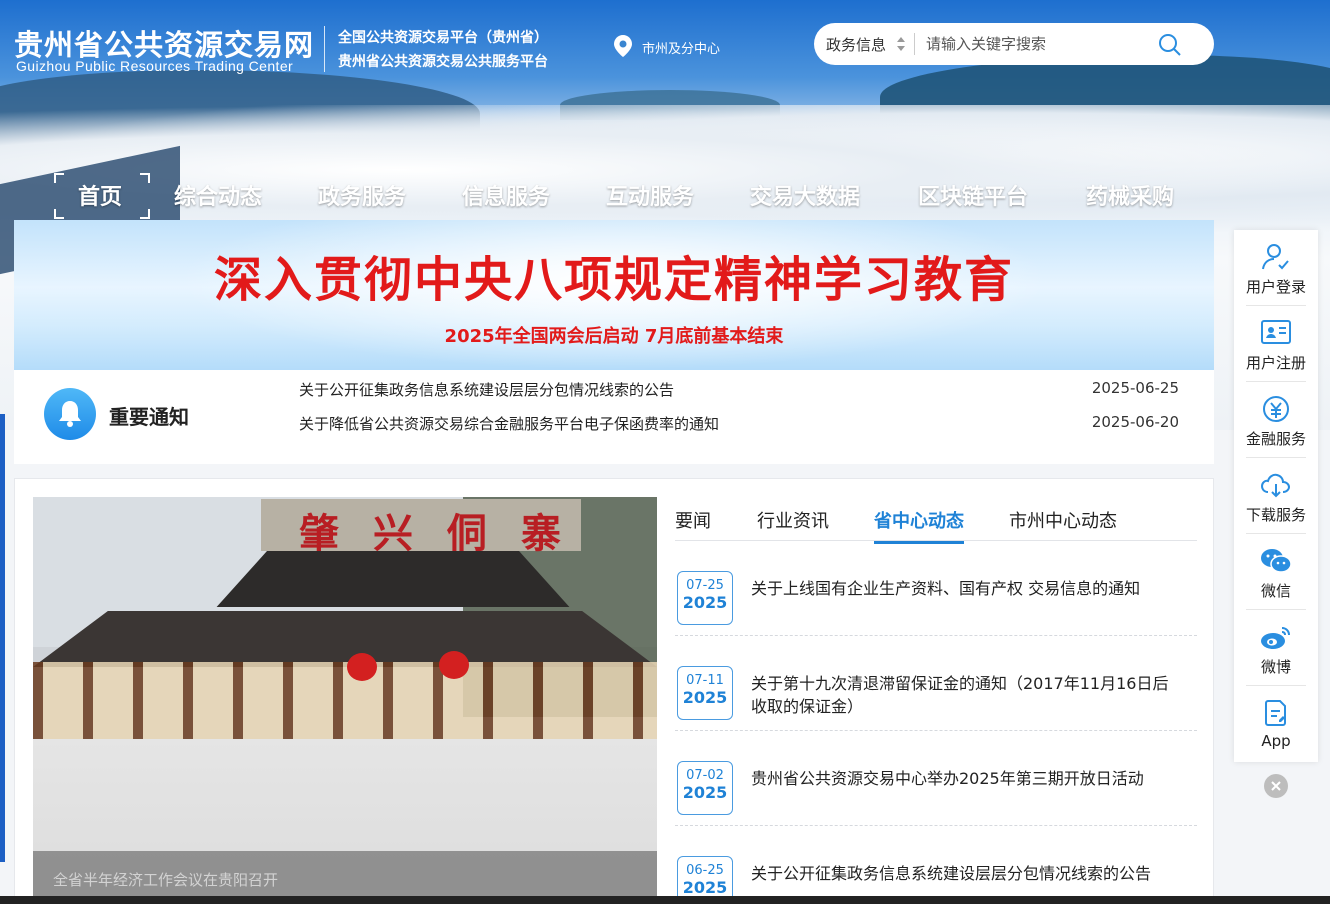  Describe the element at coordinates (705, 680) in the screenshot. I see `news-date-md: 07-11` at that location.